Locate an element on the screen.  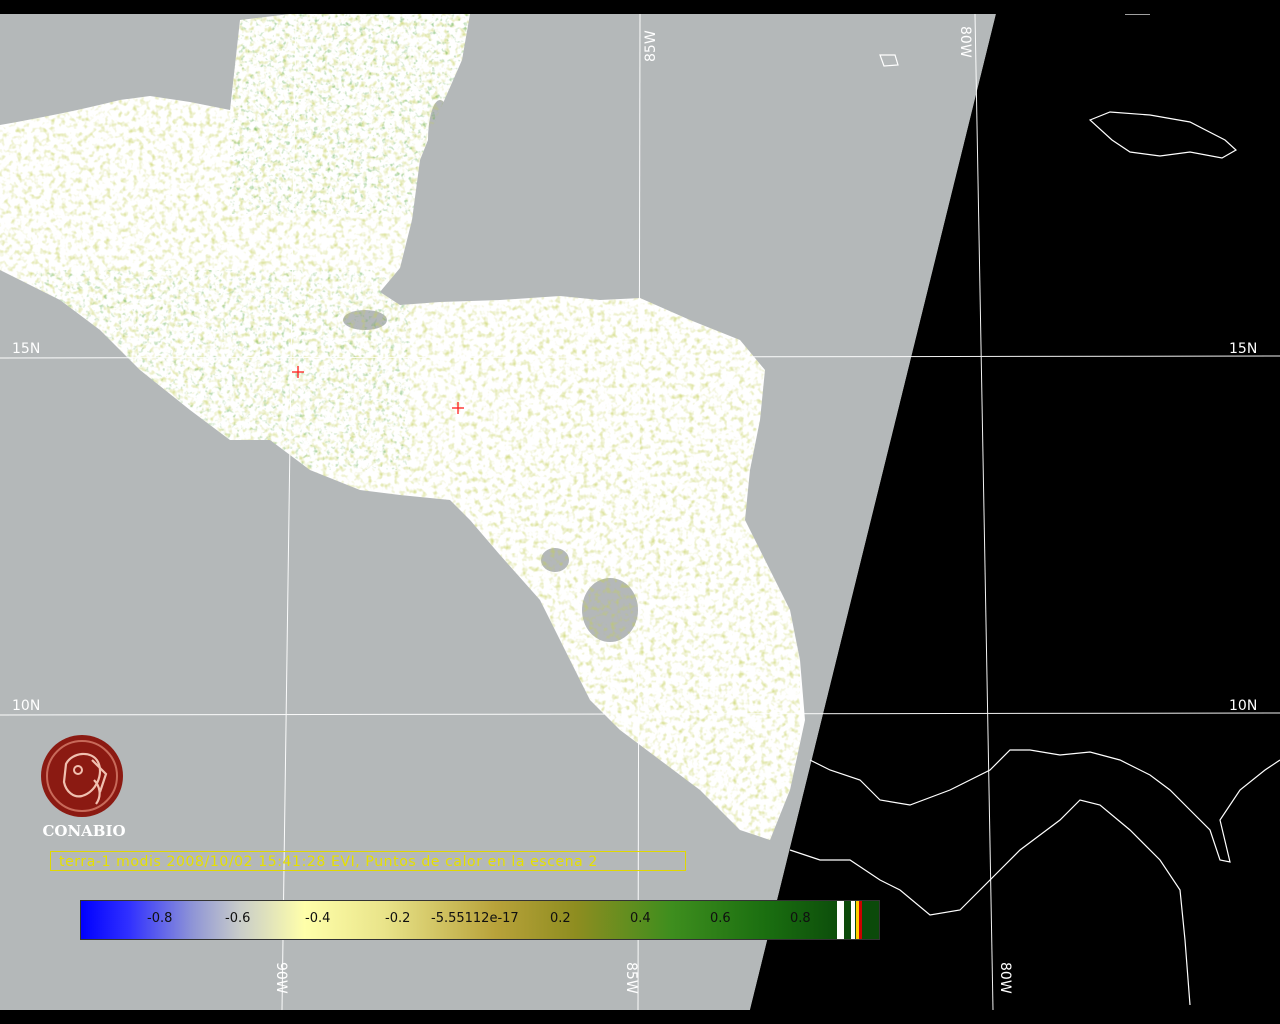
lon-80w-bottom-label: 80W is located at coordinates (1005, 978).